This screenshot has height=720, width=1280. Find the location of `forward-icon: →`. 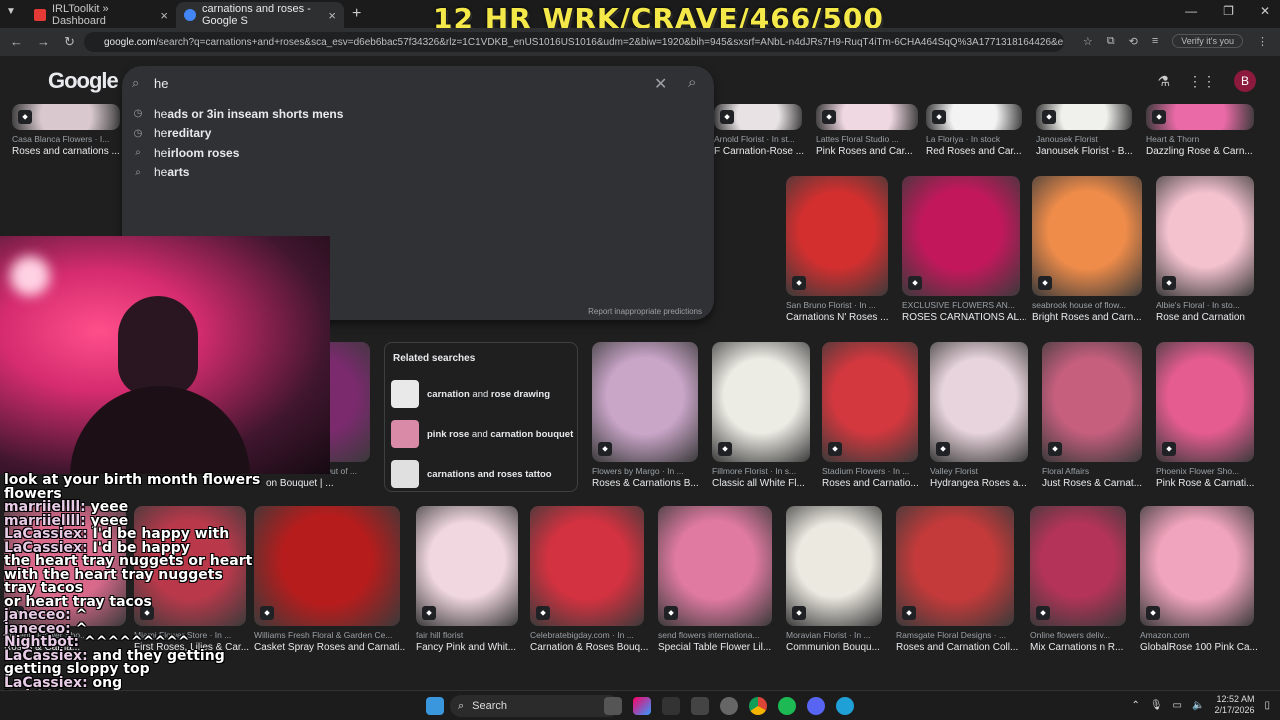

forward-icon: → is located at coordinates (43, 42).